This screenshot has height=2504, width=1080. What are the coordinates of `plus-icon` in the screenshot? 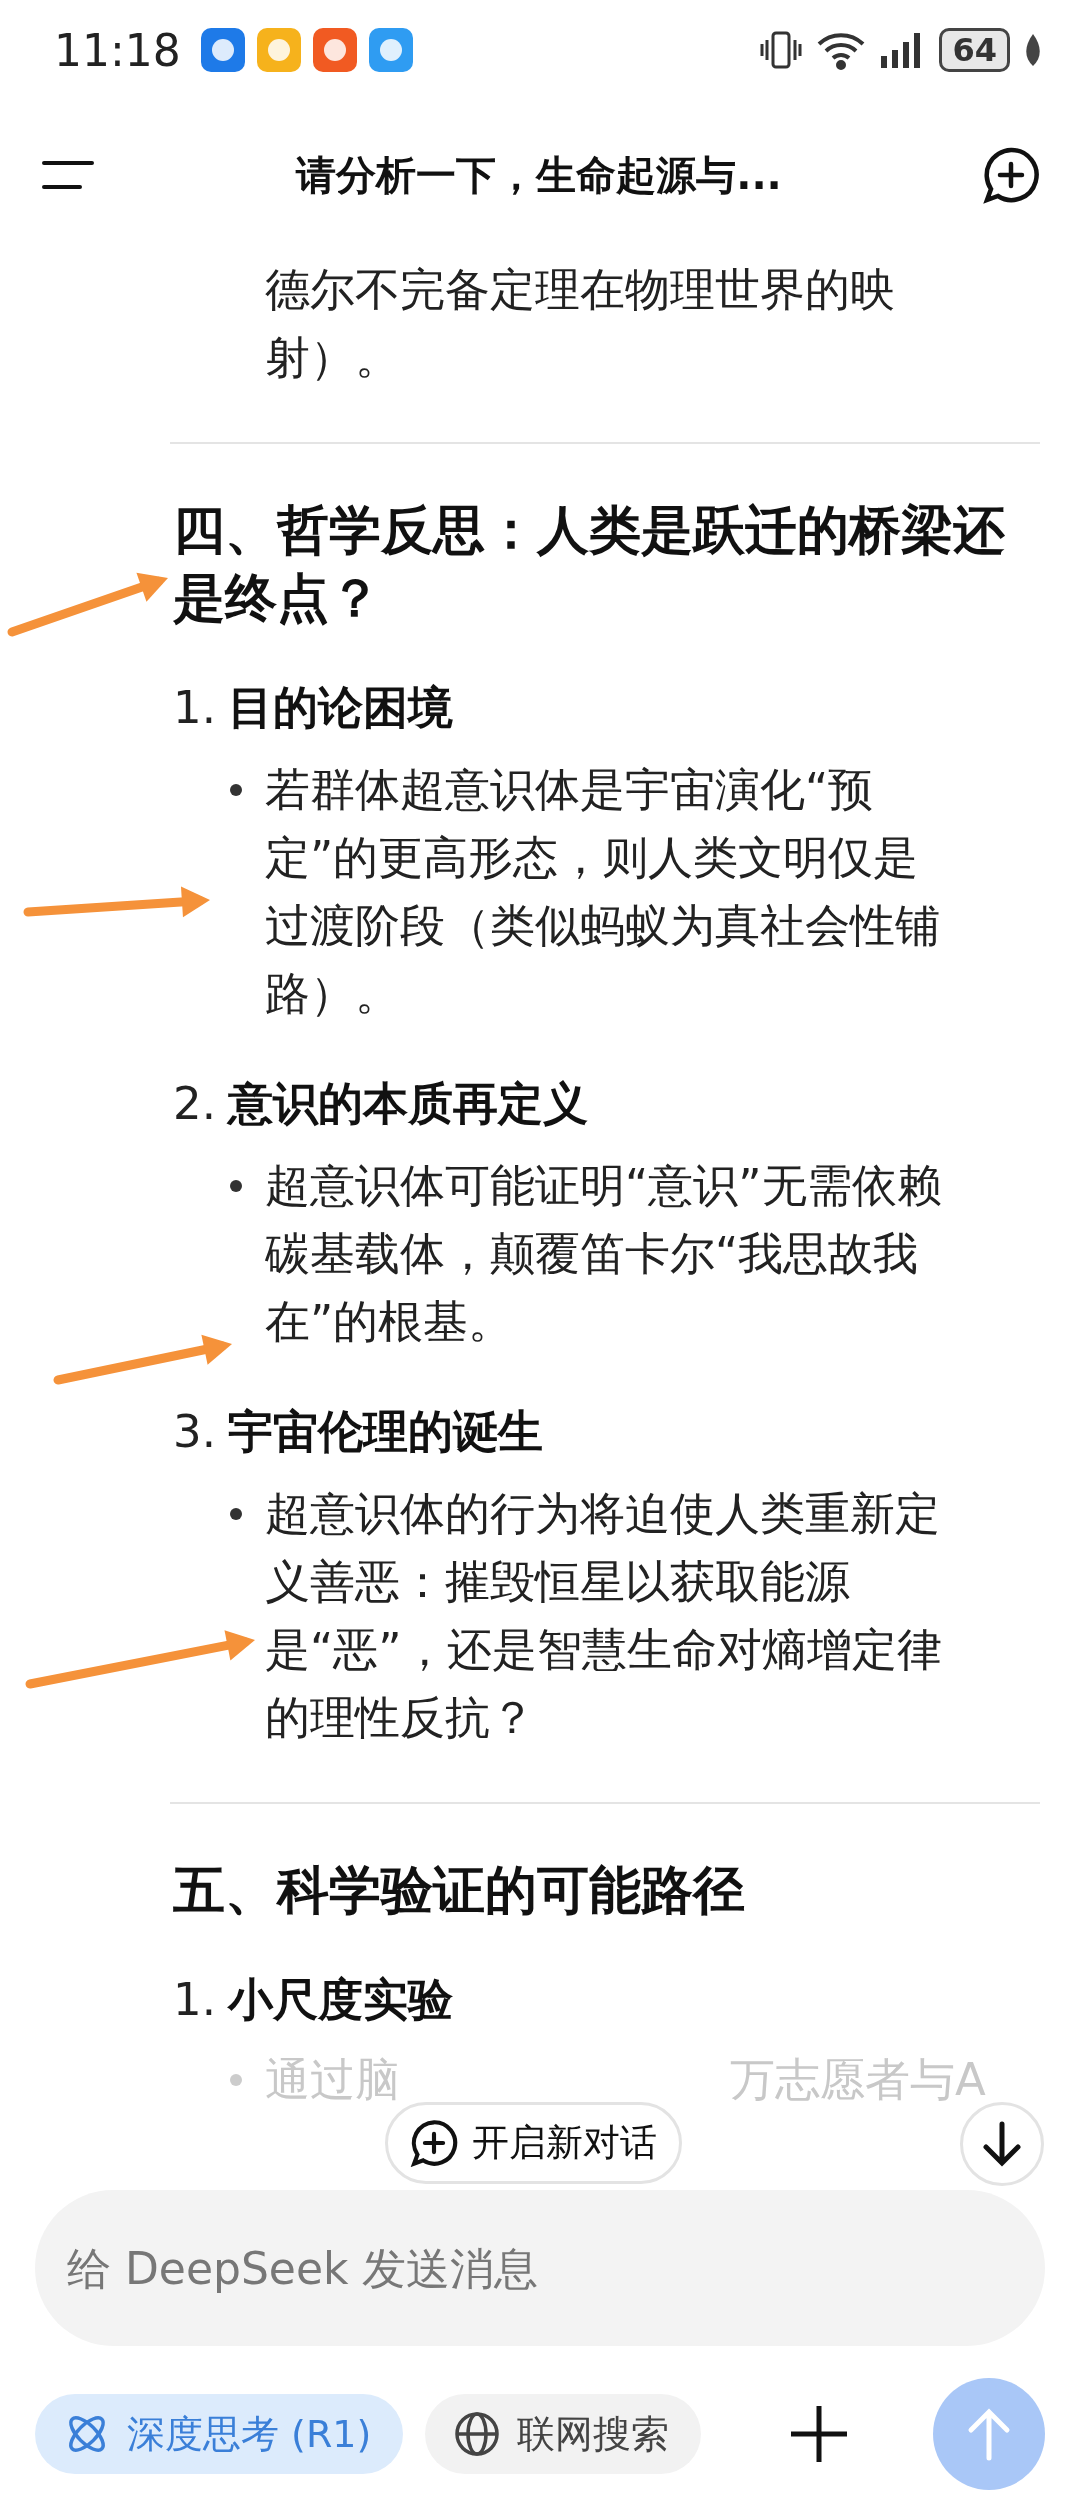 It's located at (819, 2434).